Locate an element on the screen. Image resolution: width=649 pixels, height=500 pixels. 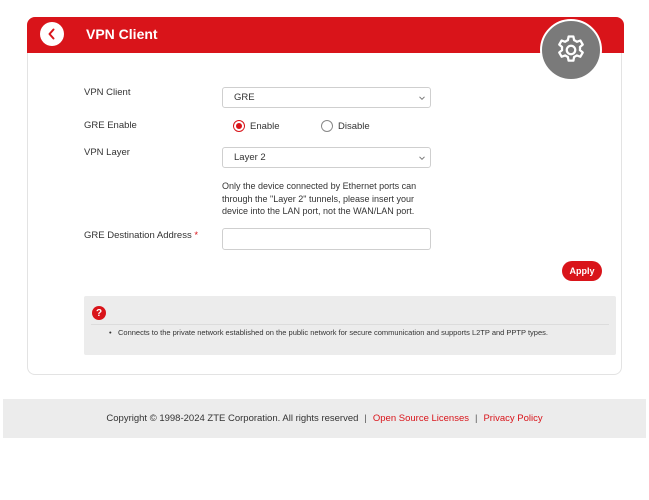
radio-checked-icon is located at coordinates (239, 126).